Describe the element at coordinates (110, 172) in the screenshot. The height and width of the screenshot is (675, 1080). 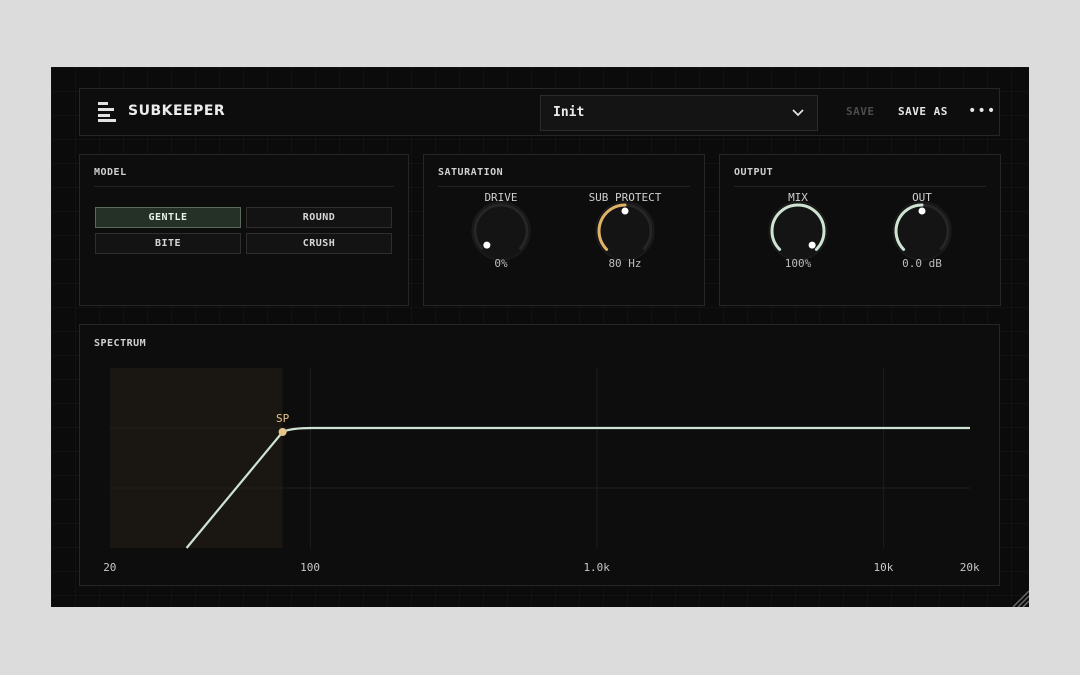
I see `model-title: MODEL` at that location.